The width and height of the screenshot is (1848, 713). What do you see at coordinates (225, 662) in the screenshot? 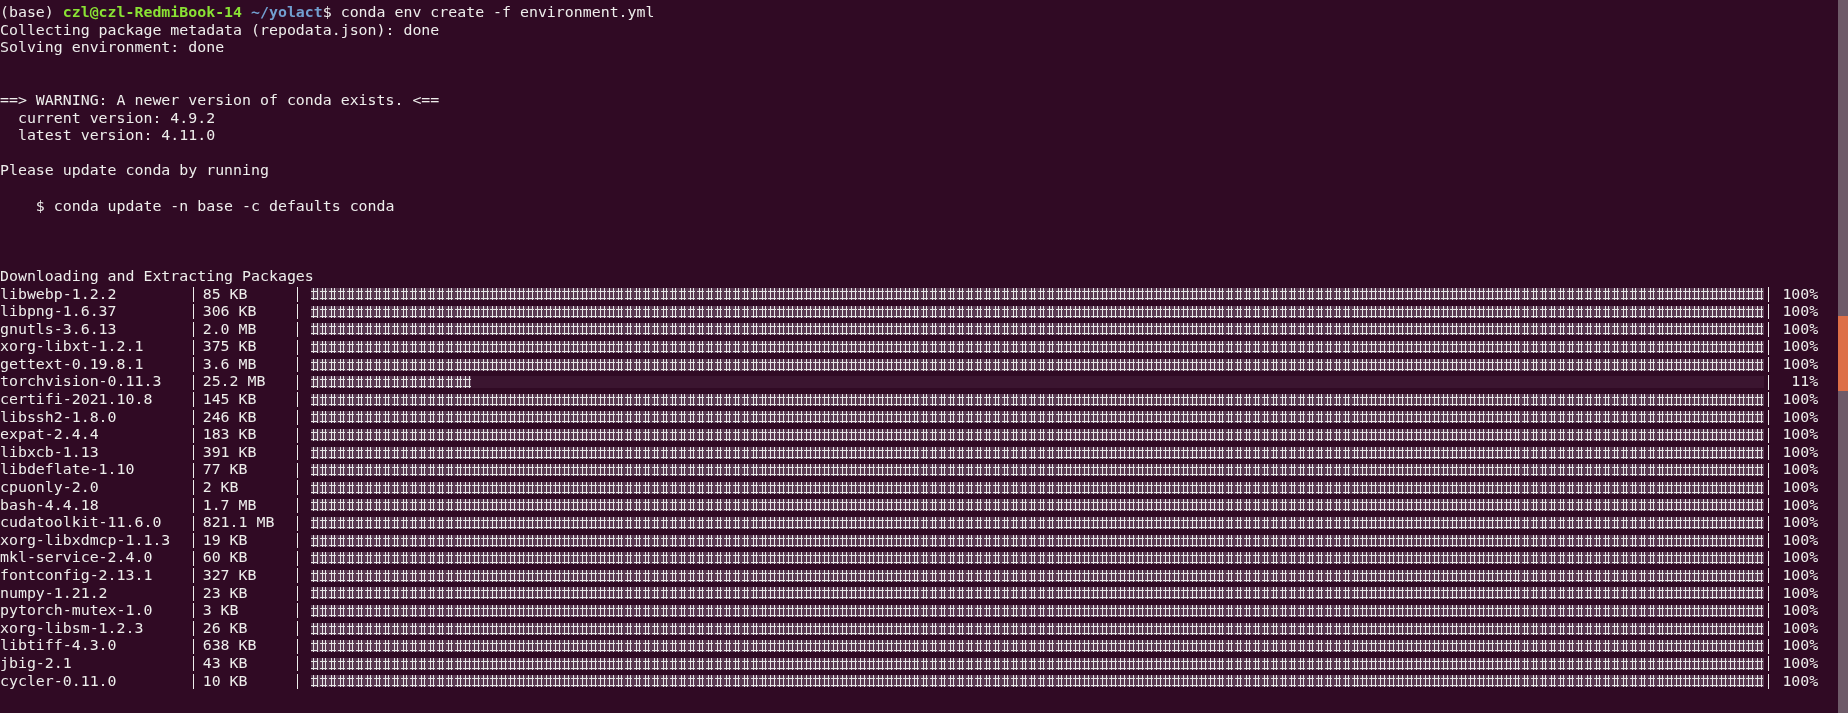
I see `package-size: 43 KB` at bounding box center [225, 662].